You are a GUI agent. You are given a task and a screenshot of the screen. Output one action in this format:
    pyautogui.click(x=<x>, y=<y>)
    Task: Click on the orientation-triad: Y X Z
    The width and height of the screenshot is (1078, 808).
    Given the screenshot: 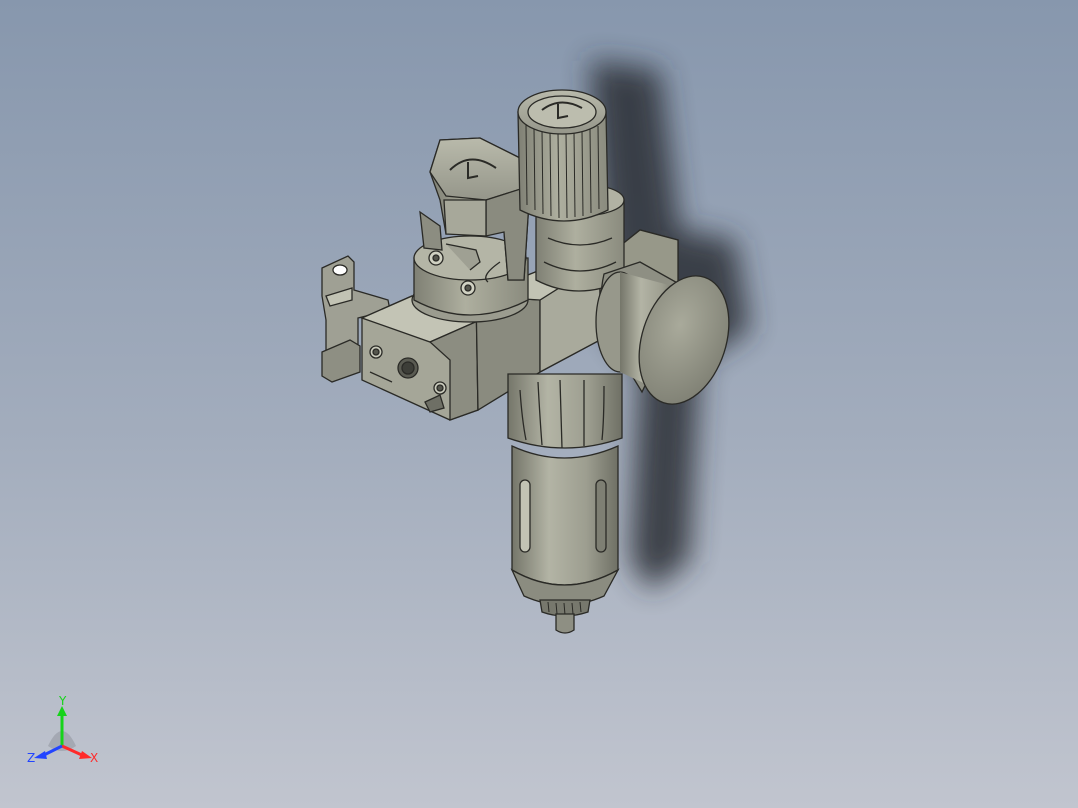 What is the action you would take?
    pyautogui.click(x=69, y=730)
    